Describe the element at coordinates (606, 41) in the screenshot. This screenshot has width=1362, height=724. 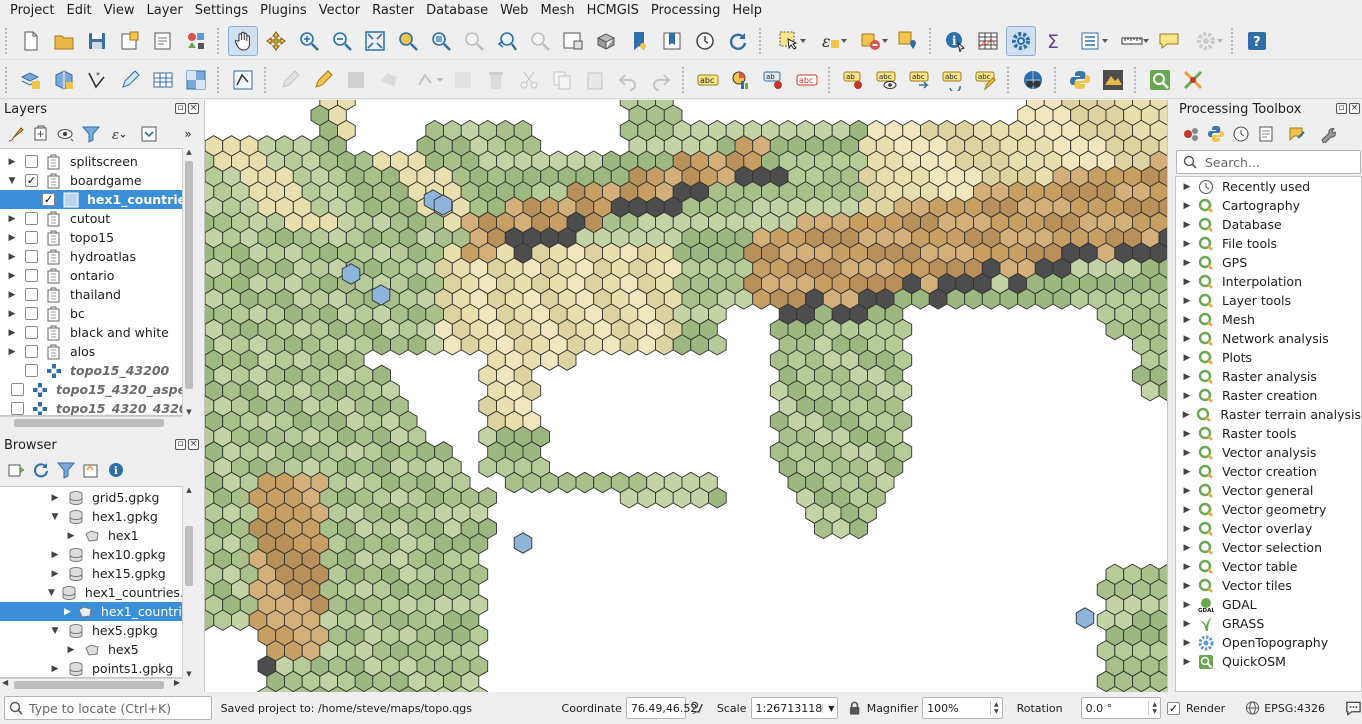
I see `new-3d-map-view-button` at that location.